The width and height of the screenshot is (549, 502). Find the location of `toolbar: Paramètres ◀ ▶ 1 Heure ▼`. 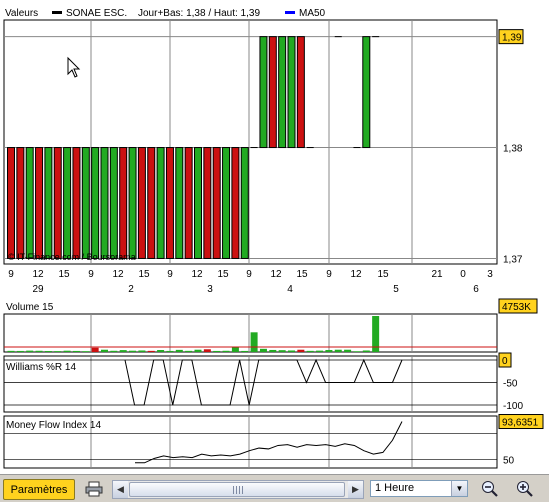

toolbar: Paramètres ◀ ▶ 1 Heure ▼ is located at coordinates (274, 488).